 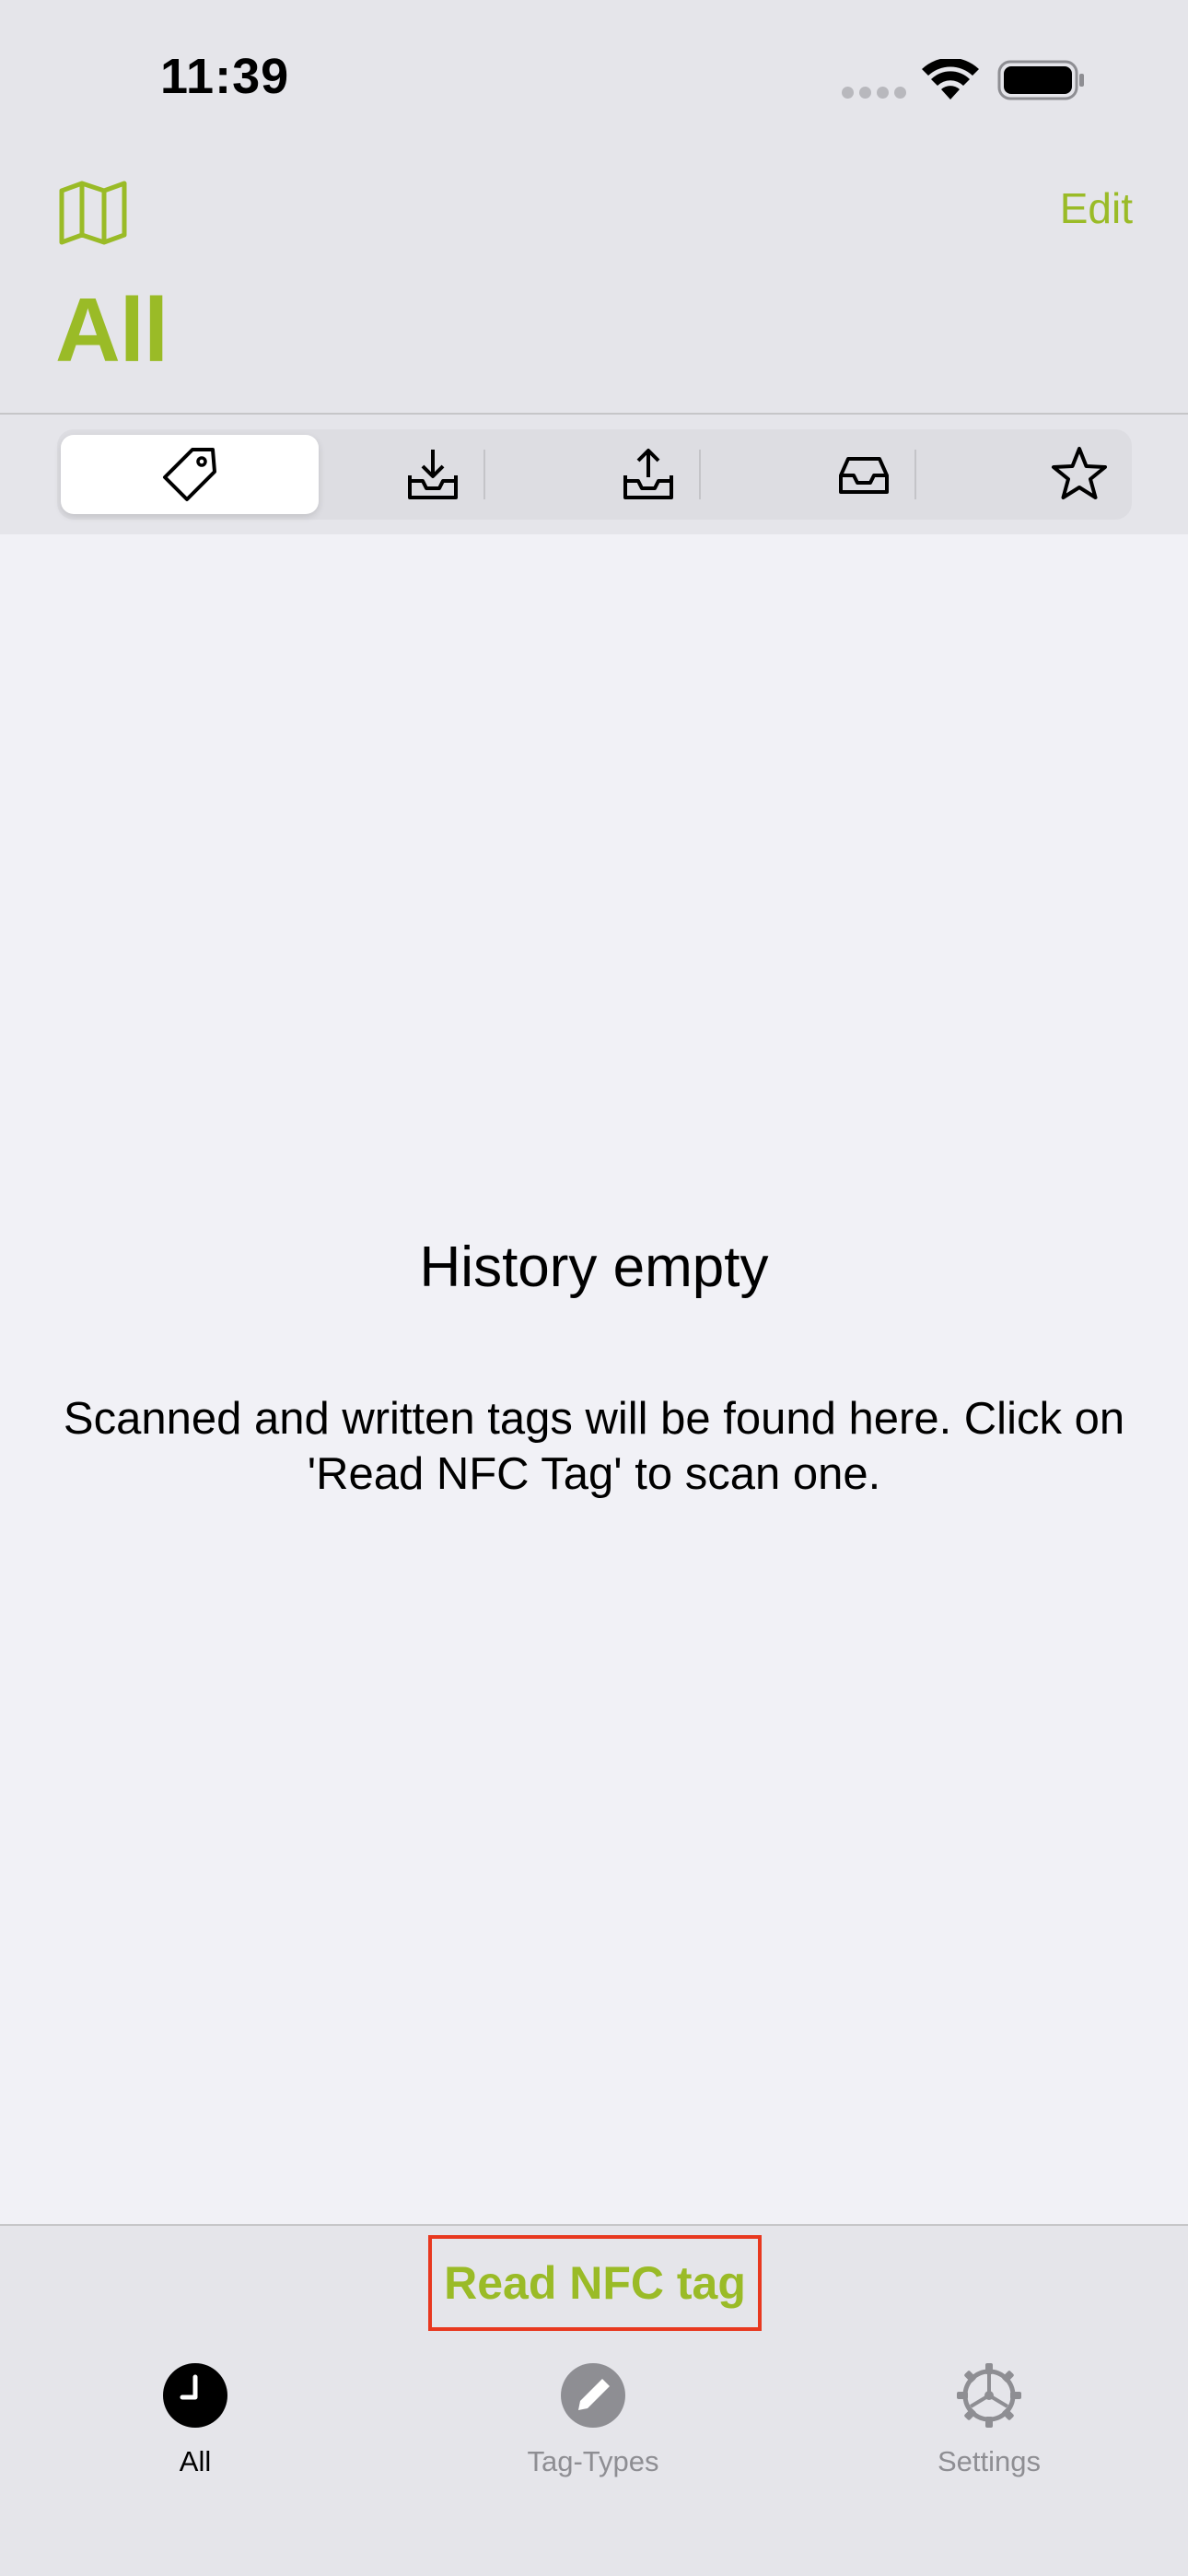 I want to click on tab-tag-types: Tag-Types, so click(x=593, y=2431).